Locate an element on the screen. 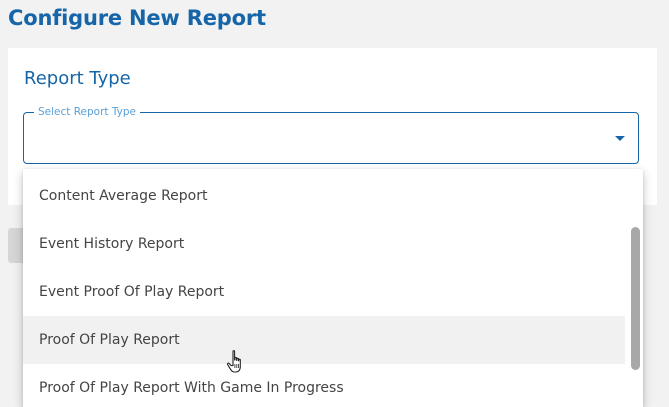  dropdown-option-content-average-report: Content Average Report is located at coordinates (324, 196).